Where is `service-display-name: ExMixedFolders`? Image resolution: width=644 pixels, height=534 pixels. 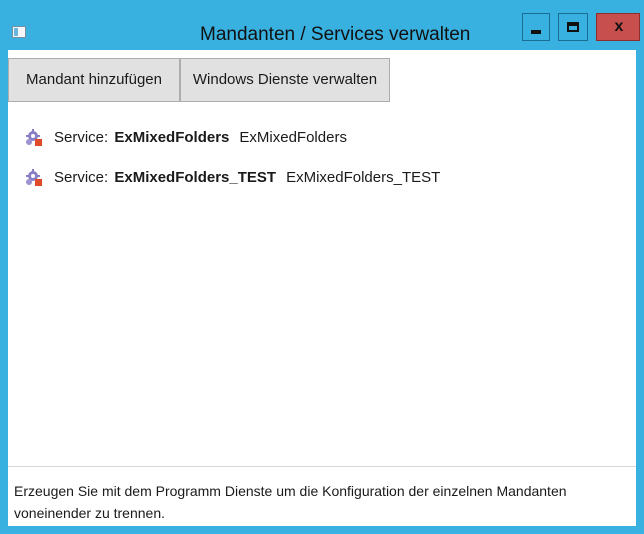
service-display-name: ExMixedFolders is located at coordinates (293, 137).